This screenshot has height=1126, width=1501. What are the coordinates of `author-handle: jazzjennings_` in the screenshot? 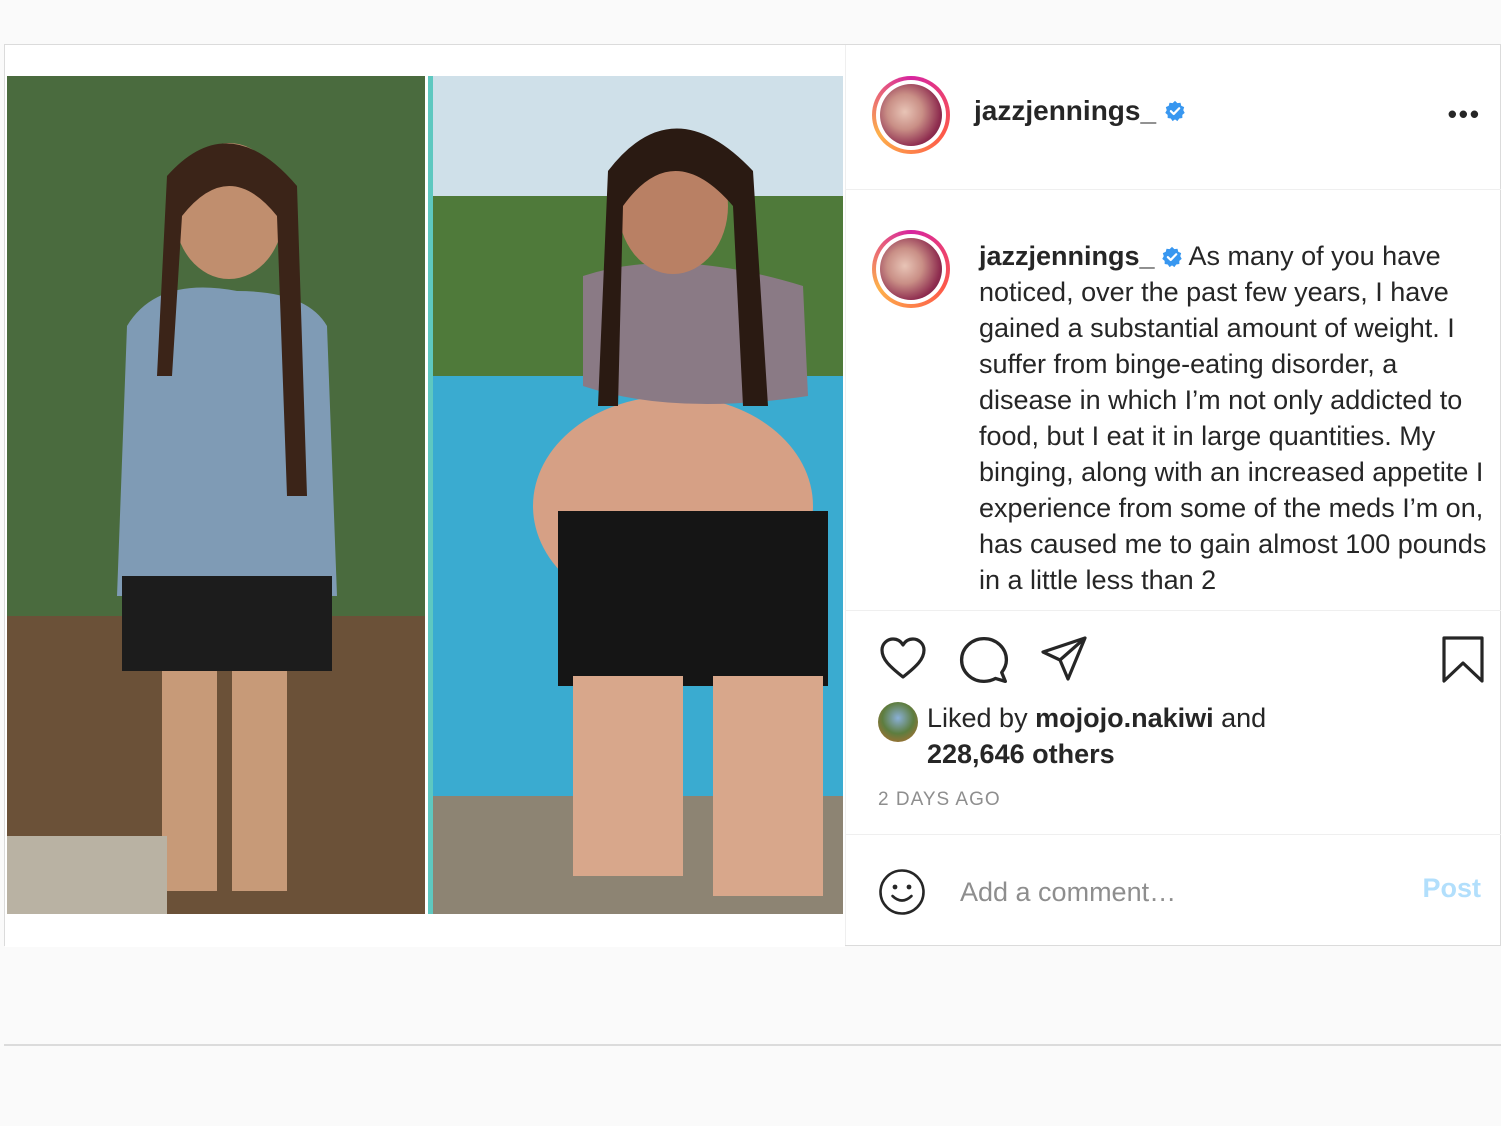 It's located at (1080, 111).